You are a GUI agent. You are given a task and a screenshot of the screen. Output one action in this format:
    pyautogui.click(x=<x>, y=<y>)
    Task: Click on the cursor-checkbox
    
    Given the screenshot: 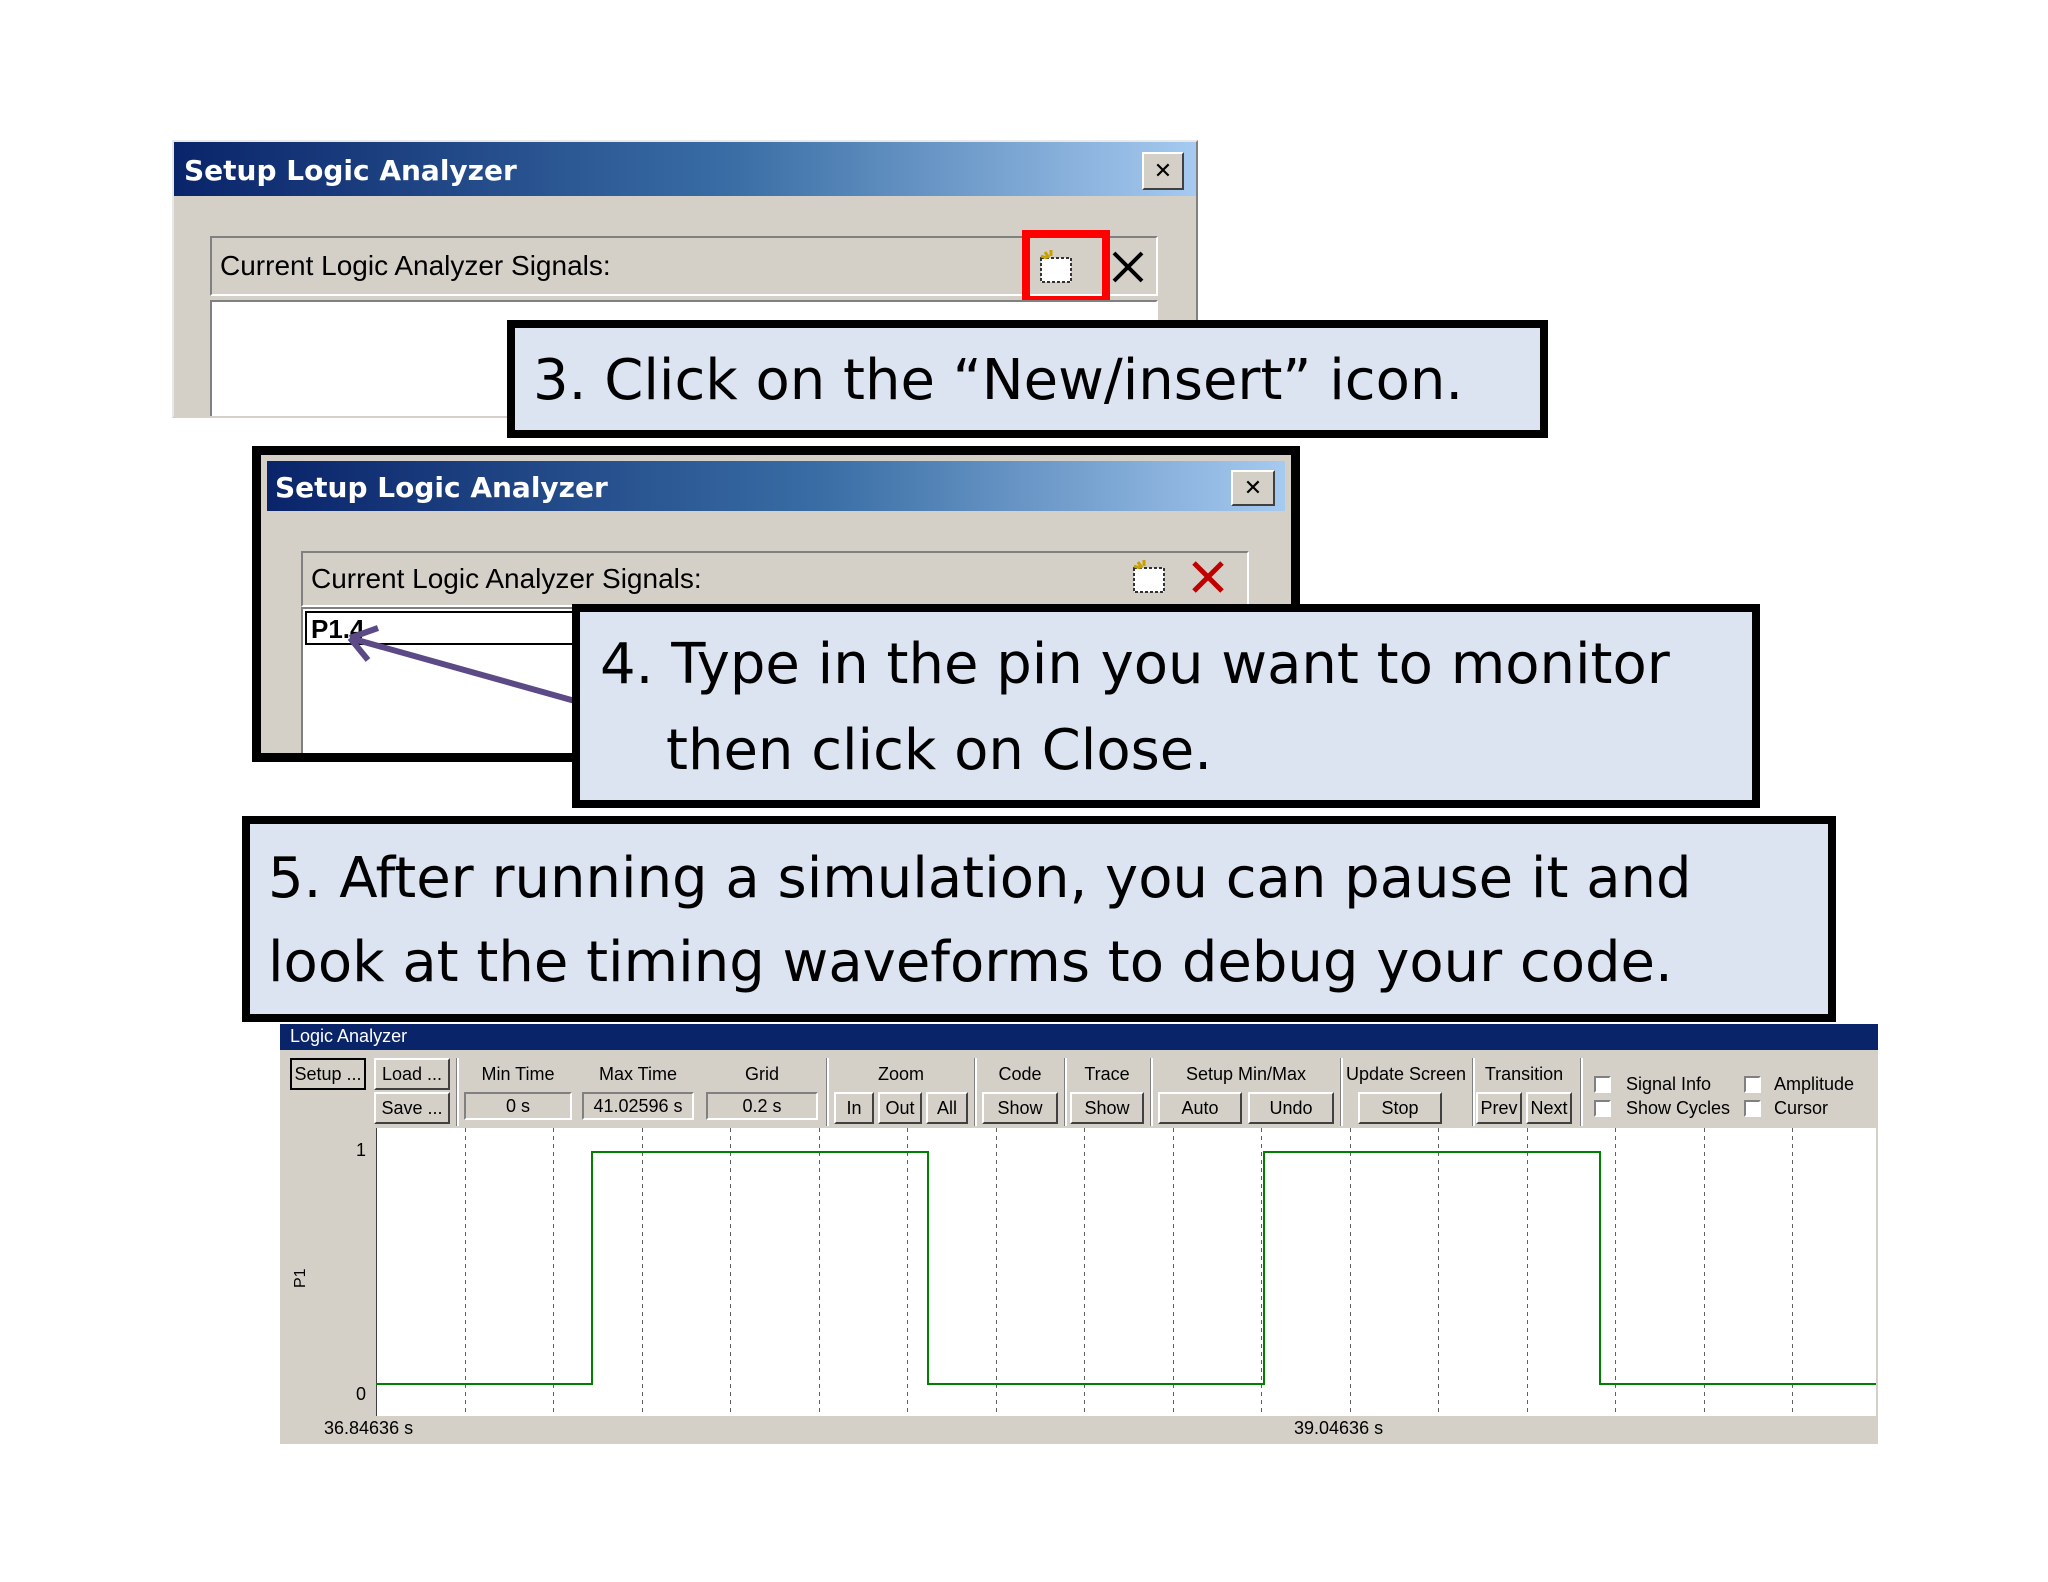 What is the action you would take?
    pyautogui.click(x=1752, y=1108)
    